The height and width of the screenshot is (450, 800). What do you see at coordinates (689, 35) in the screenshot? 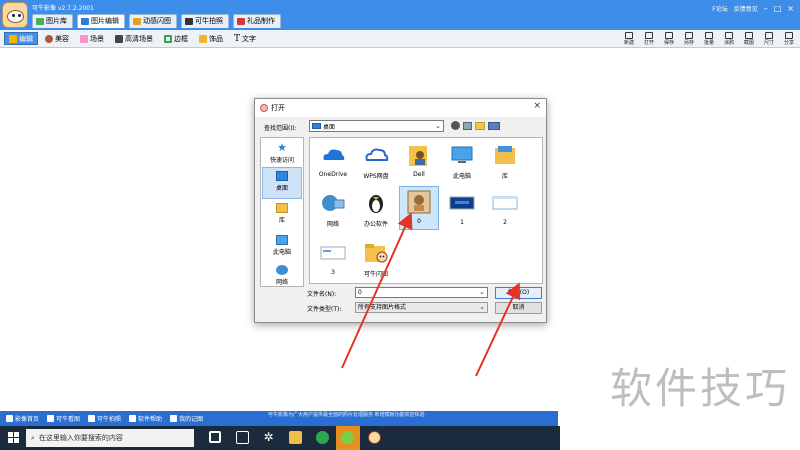
I see `save-as-icon` at bounding box center [689, 35].